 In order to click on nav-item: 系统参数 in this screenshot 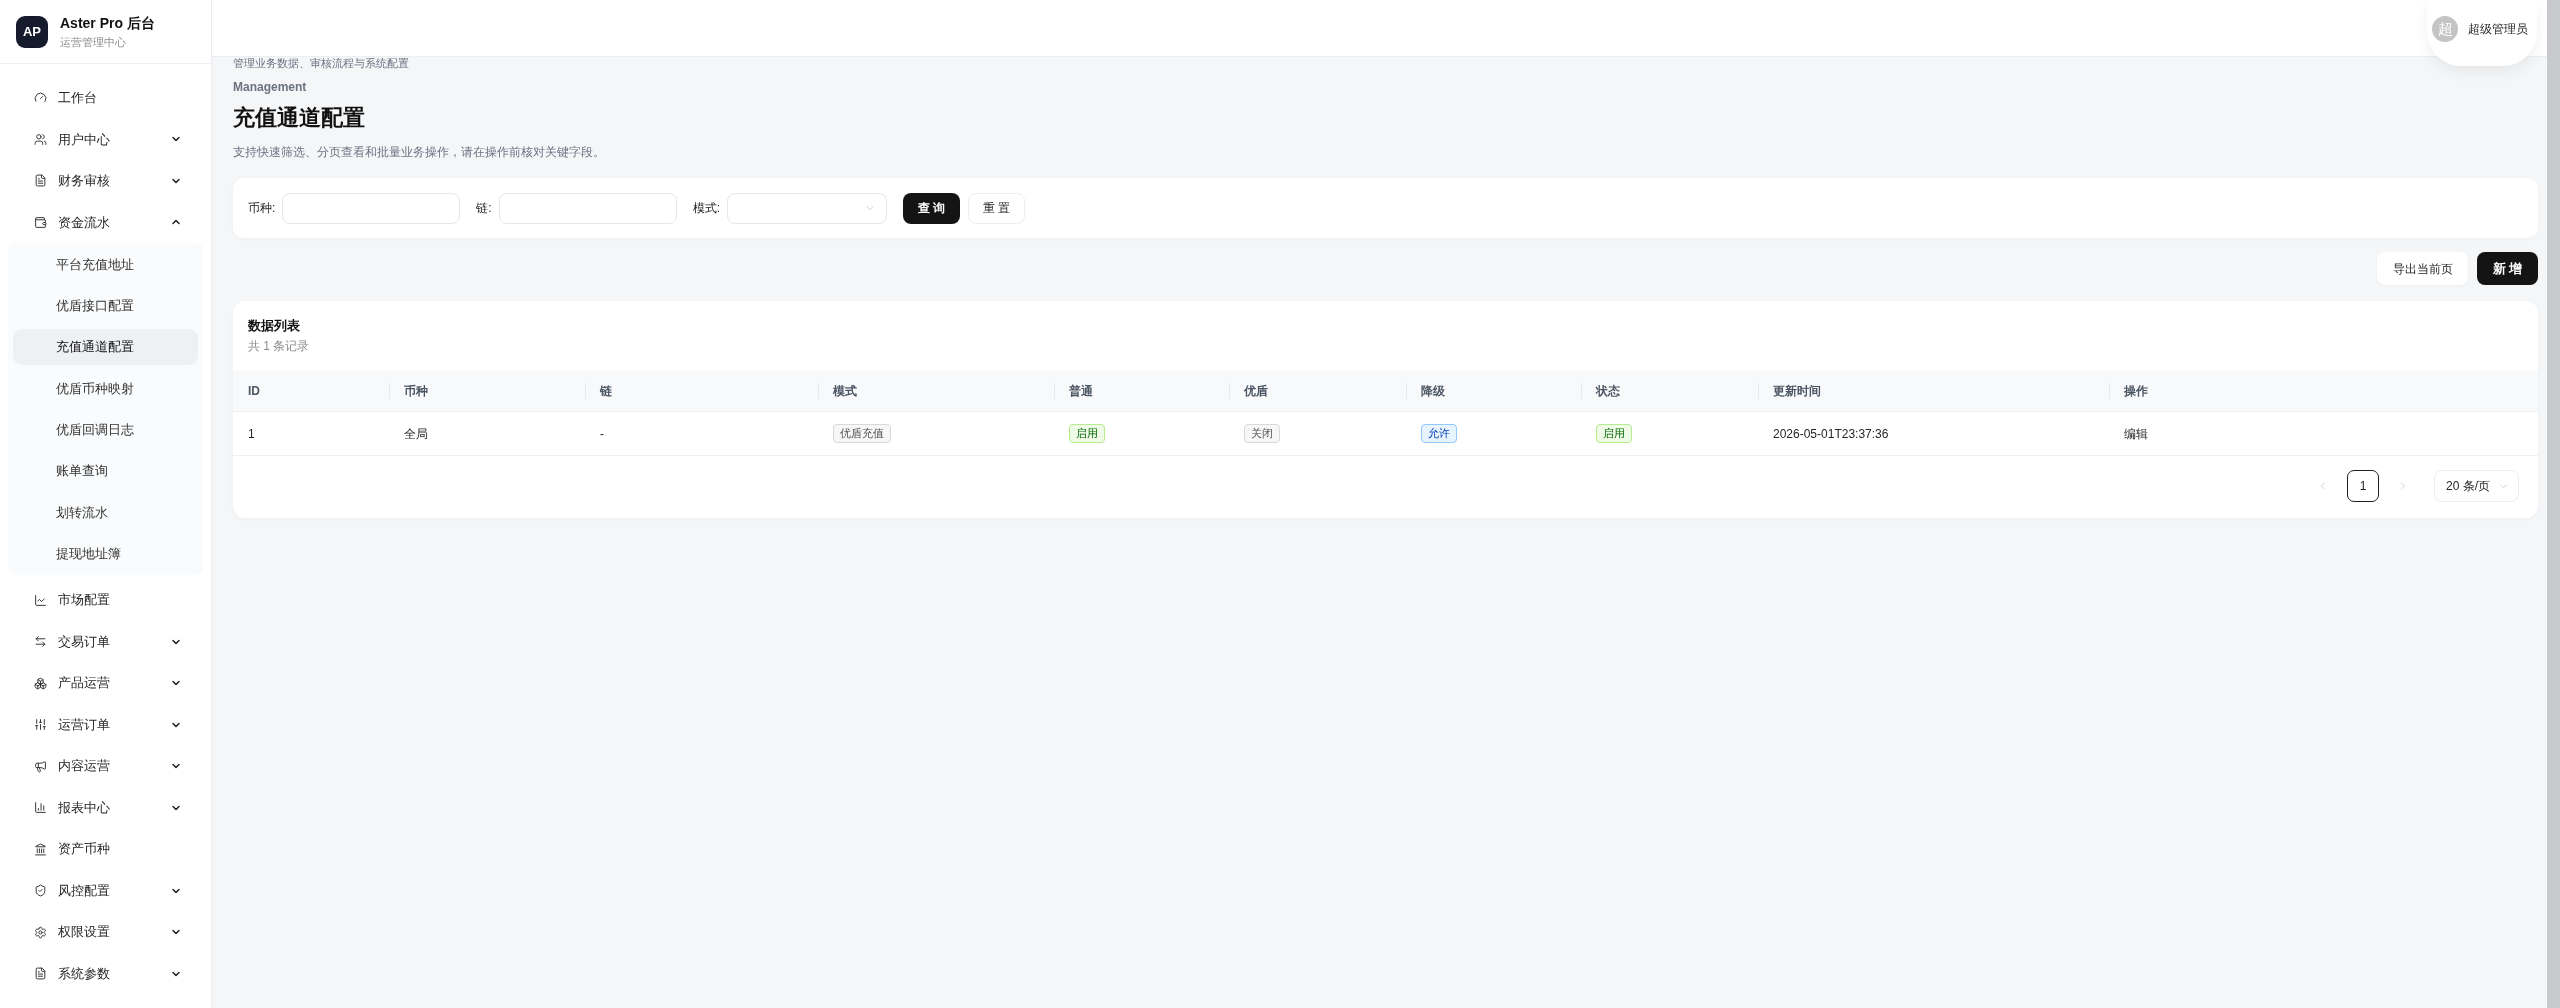, I will do `click(105, 973)`.